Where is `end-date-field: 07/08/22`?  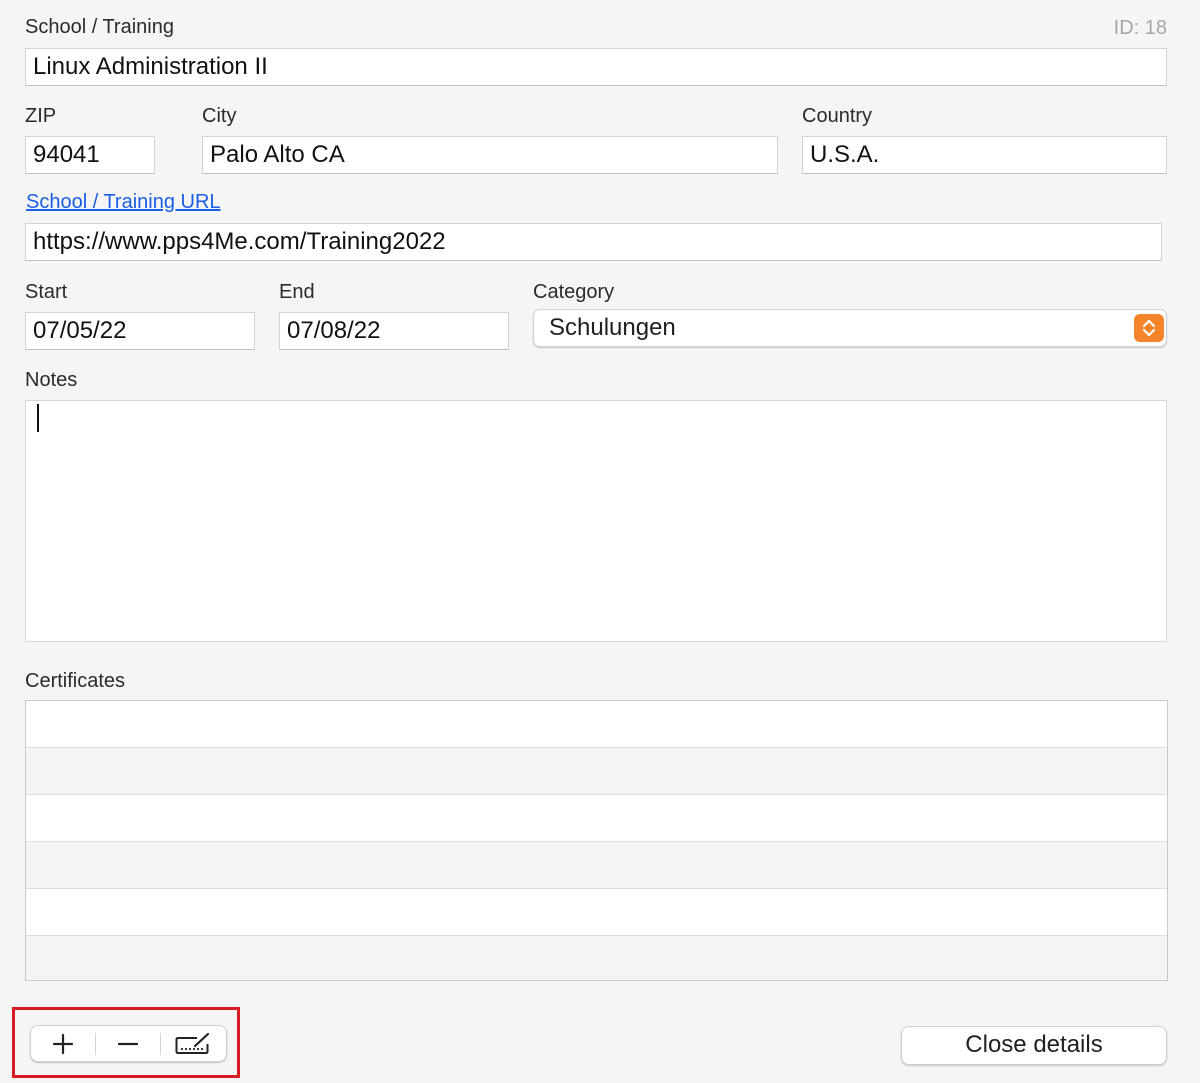 end-date-field: 07/08/22 is located at coordinates (394, 331).